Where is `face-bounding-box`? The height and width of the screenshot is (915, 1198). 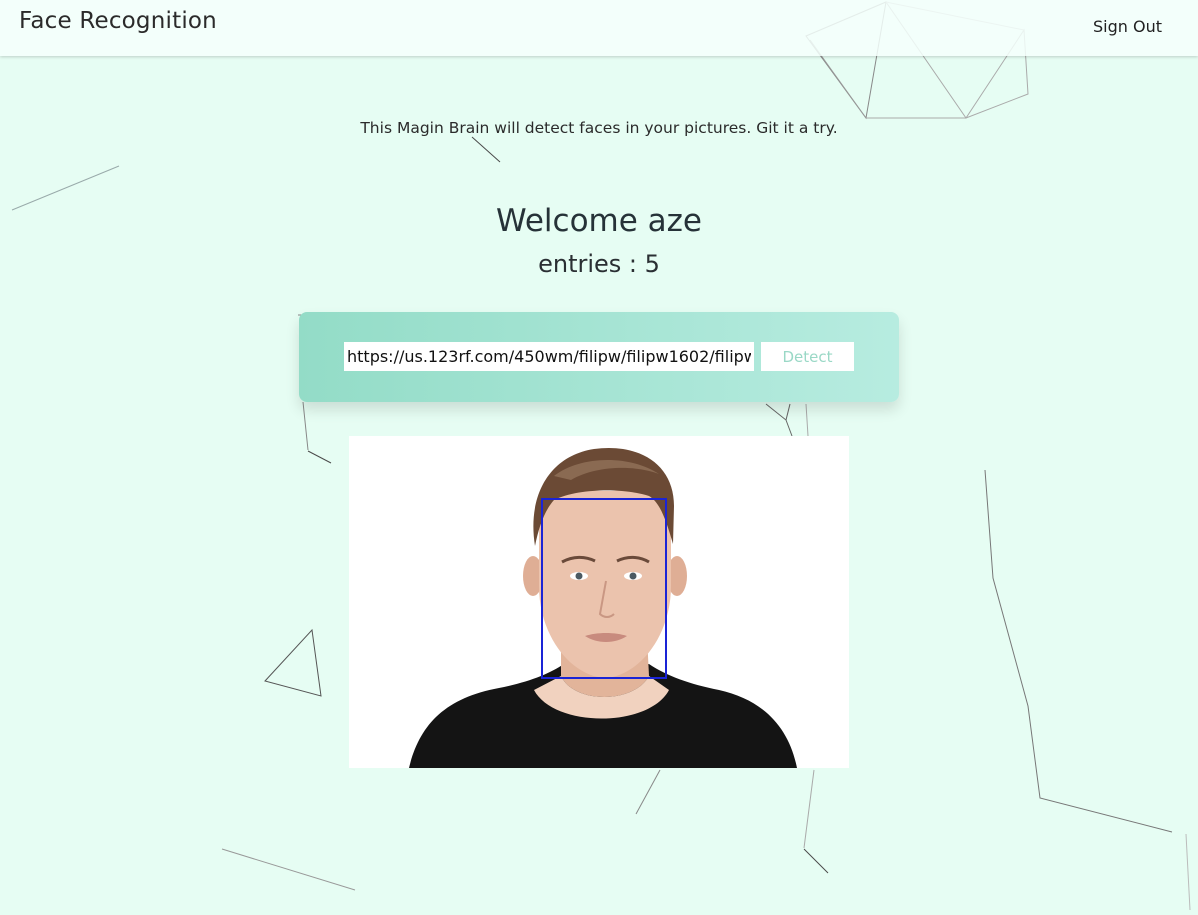
face-bounding-box is located at coordinates (604, 588).